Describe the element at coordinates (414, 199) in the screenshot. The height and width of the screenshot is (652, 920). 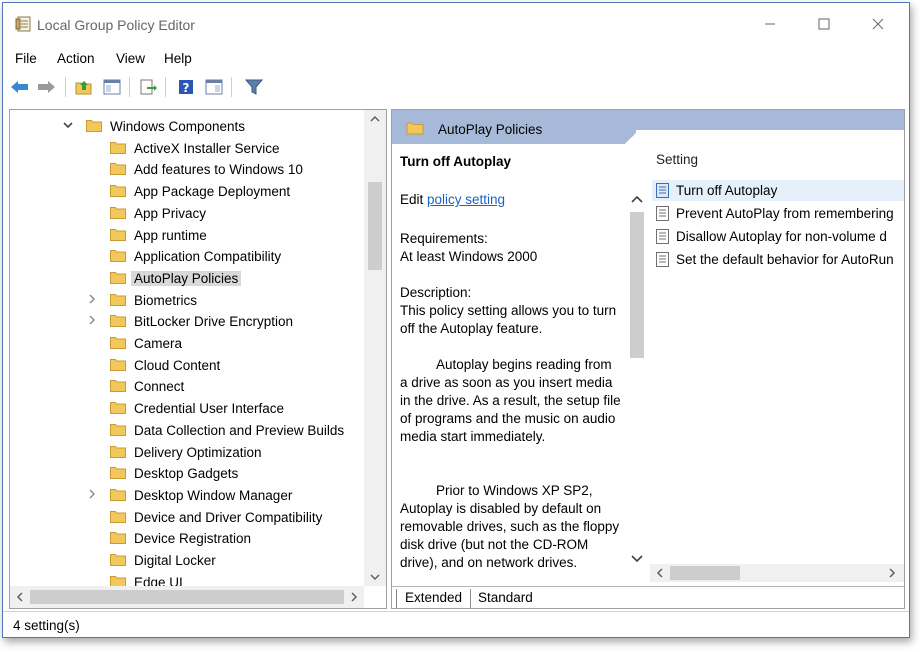
I see `edit-prefix: Edit` at that location.